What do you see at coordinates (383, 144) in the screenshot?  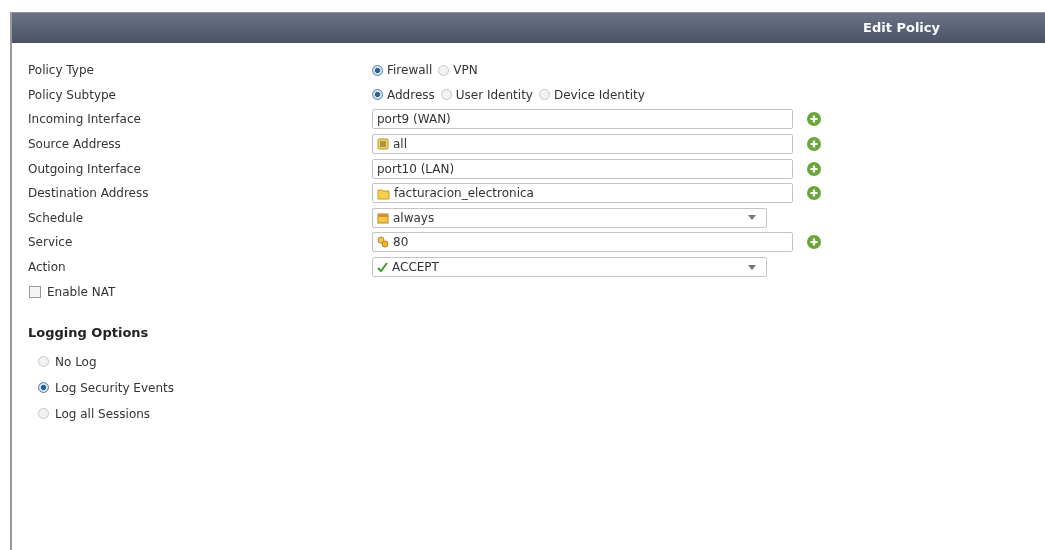 I see `address-icon` at bounding box center [383, 144].